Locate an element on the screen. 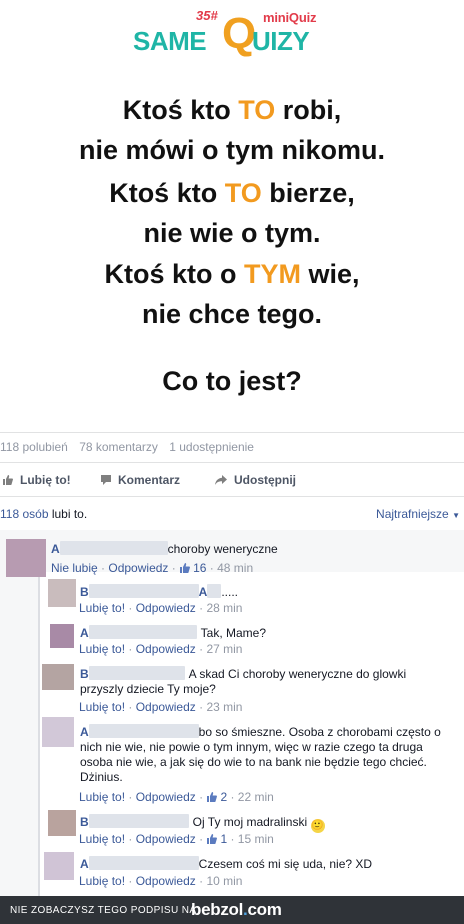  riddle-line-3: Ktoś kto TO bierze, is located at coordinates (232, 193).